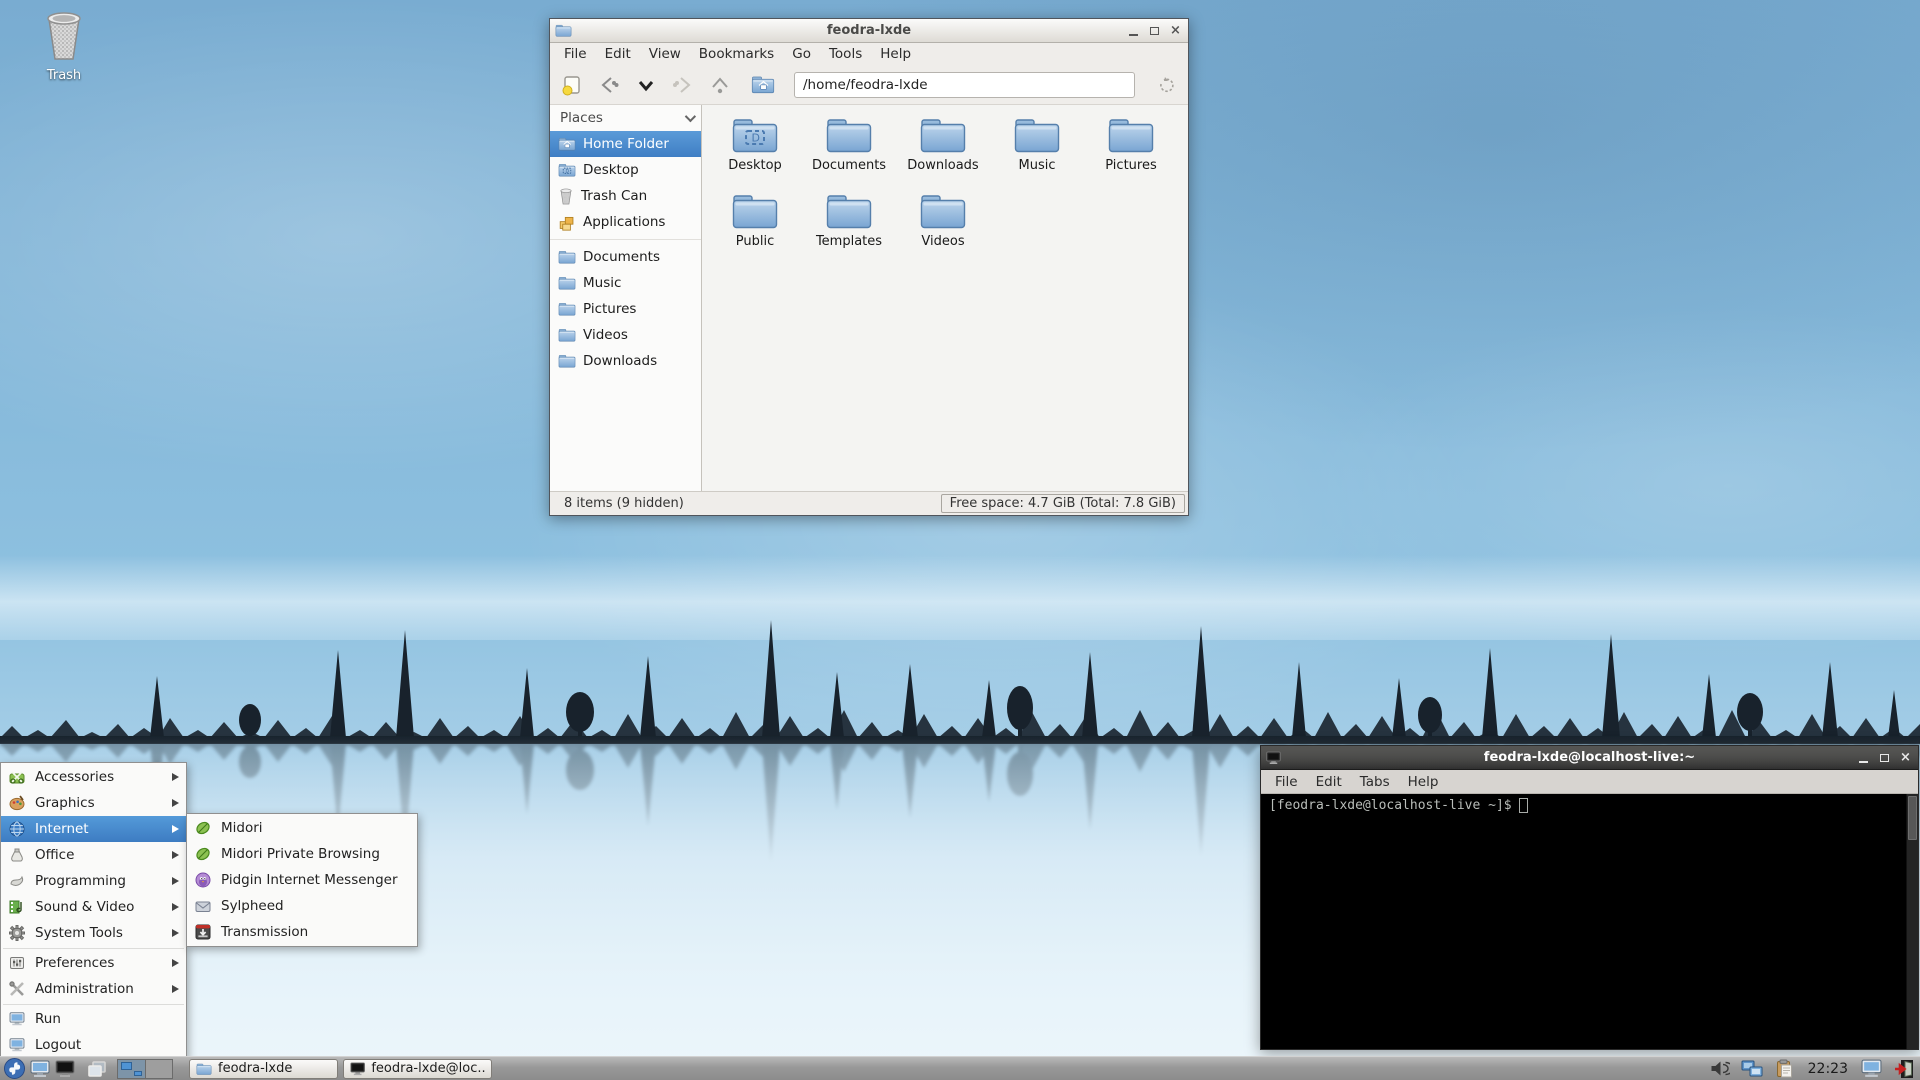 The image size is (1920, 1080). I want to click on fm-menu-file: File, so click(575, 54).